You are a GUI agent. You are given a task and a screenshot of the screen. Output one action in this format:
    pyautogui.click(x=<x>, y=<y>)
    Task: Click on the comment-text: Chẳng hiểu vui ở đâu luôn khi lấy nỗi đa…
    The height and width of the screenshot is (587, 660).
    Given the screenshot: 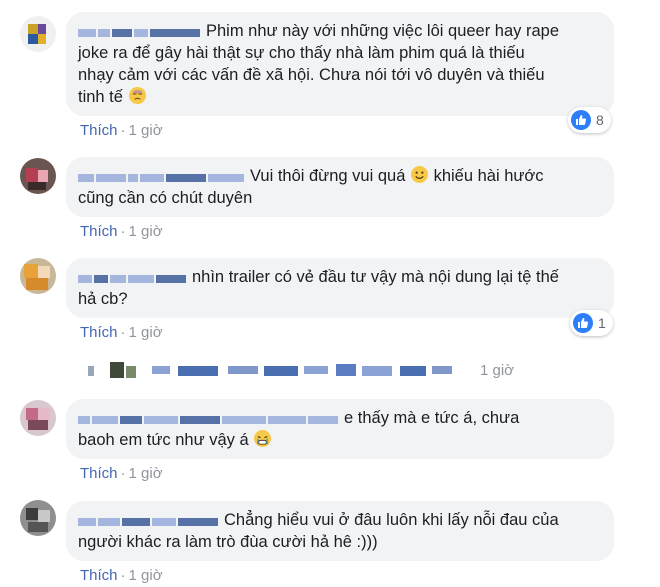 What is the action you would take?
    pyautogui.click(x=391, y=520)
    